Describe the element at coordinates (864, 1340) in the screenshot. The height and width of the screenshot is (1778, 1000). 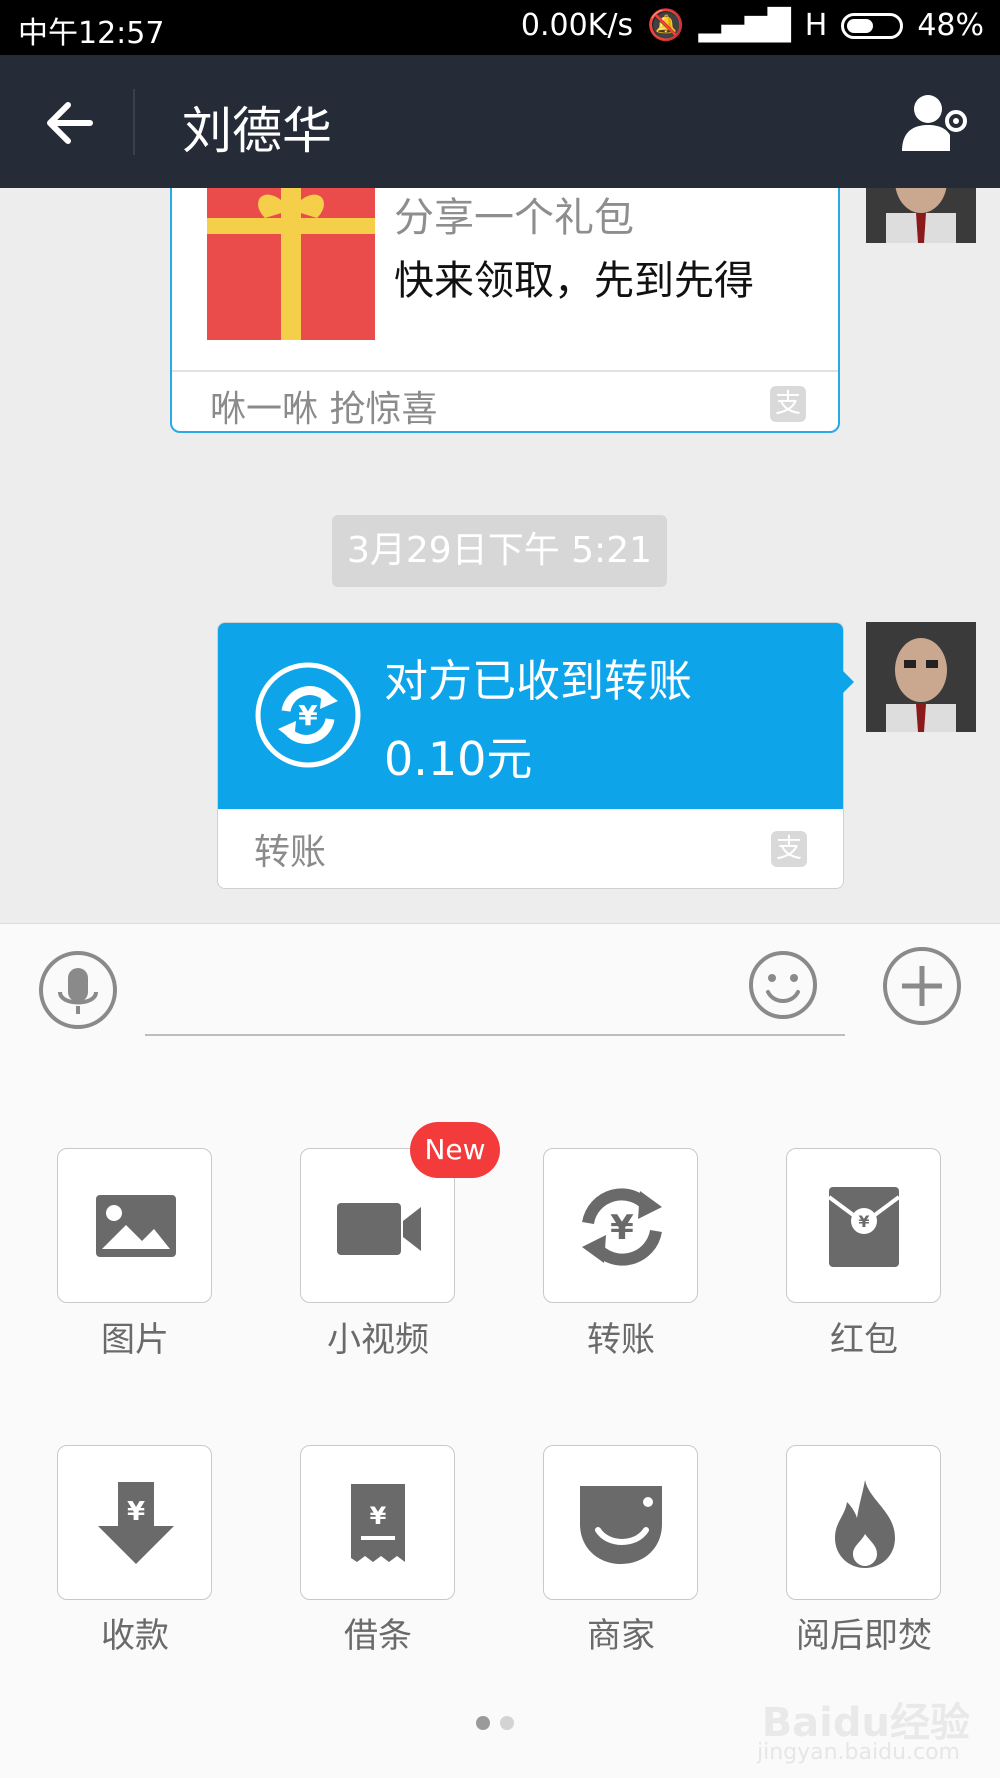
I see `panel-item-label: 红包` at that location.